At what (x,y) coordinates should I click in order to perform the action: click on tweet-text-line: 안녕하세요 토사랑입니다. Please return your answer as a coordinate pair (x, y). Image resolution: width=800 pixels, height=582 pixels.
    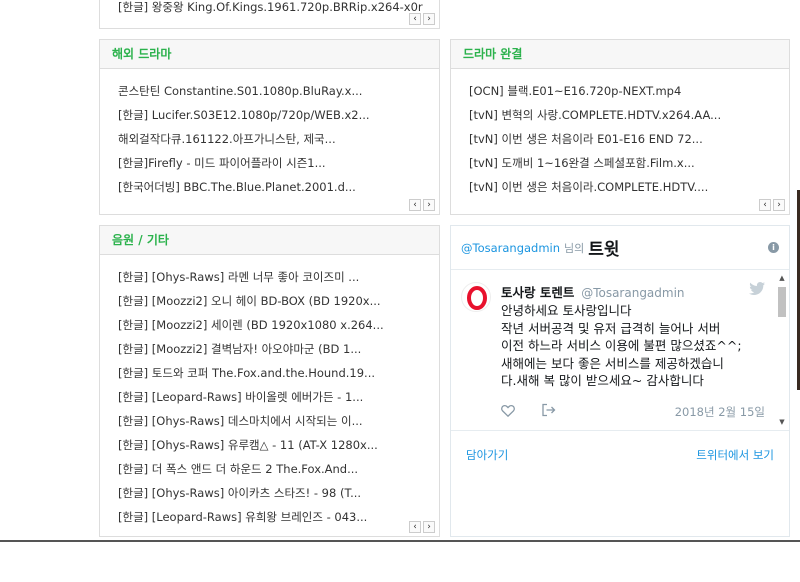
    Looking at the image, I should click on (566, 310).